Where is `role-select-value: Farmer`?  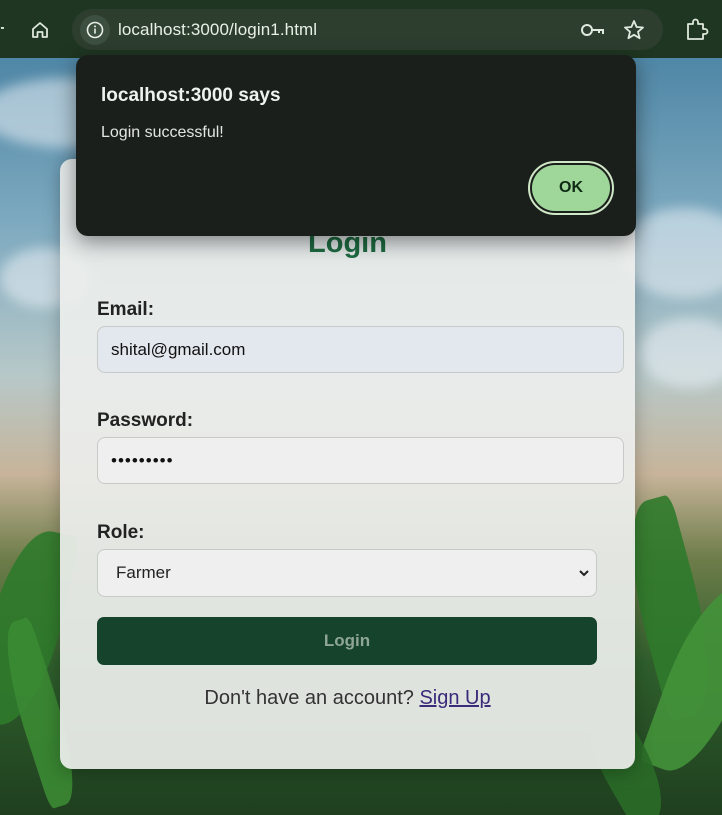
role-select-value: Farmer is located at coordinates (143, 572).